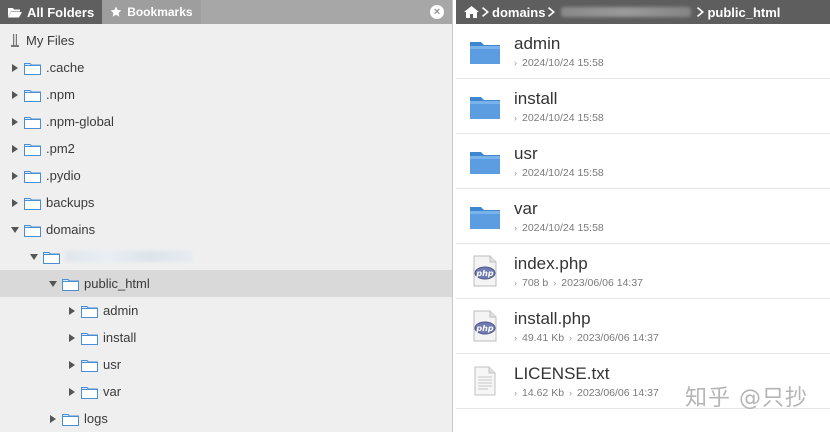 The height and width of the screenshot is (432, 830). I want to click on left-tab-bar: All Folders Bookmarks ×, so click(226, 12).